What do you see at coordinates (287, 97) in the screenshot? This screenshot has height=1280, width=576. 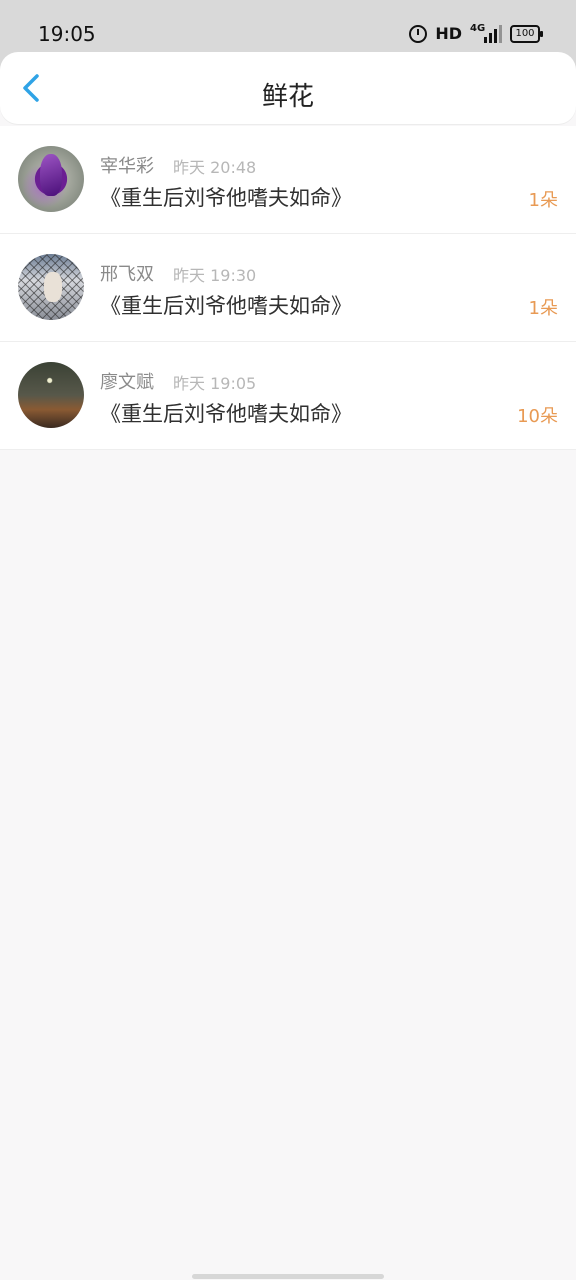 I see `page-title: 鲜花` at bounding box center [287, 97].